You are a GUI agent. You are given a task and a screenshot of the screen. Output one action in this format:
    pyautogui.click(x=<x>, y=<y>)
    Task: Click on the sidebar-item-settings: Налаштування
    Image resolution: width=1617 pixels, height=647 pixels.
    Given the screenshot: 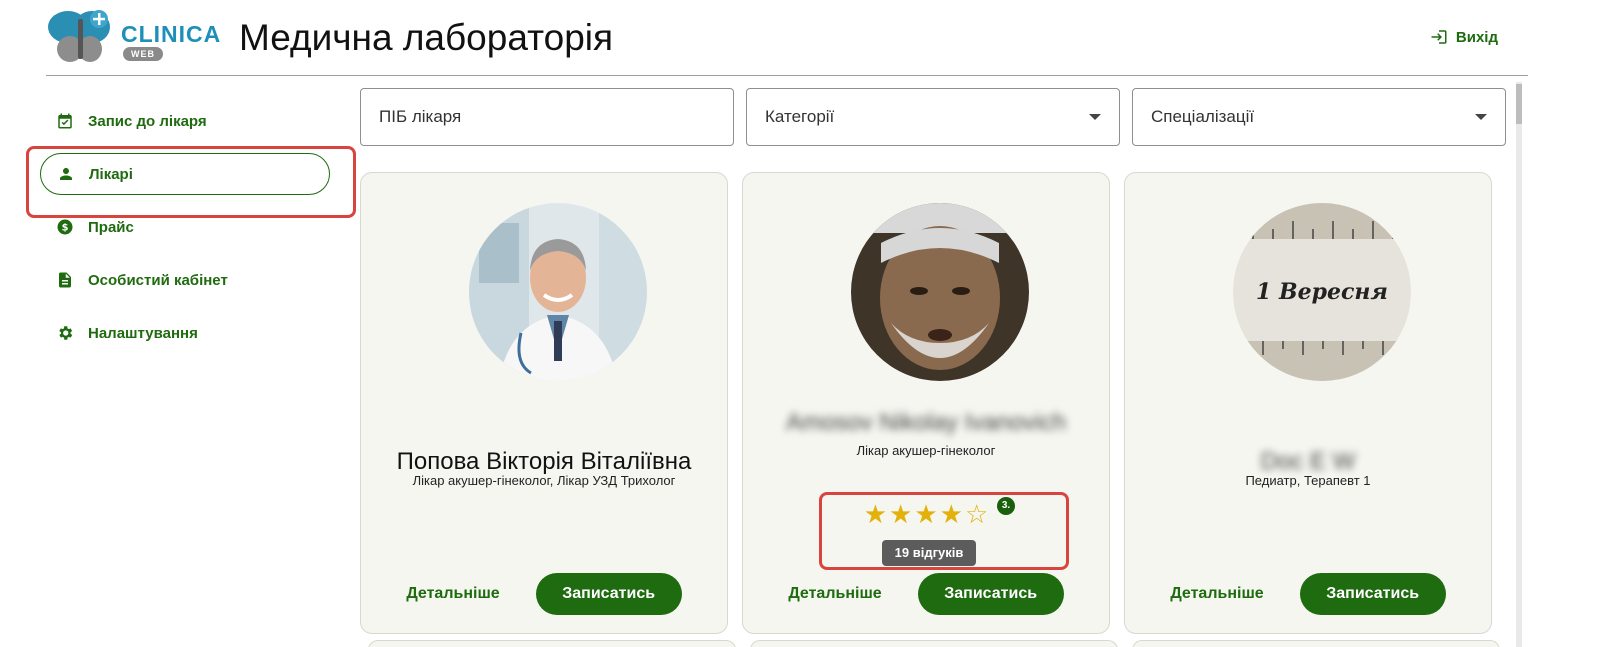 What is the action you would take?
    pyautogui.click(x=185, y=333)
    